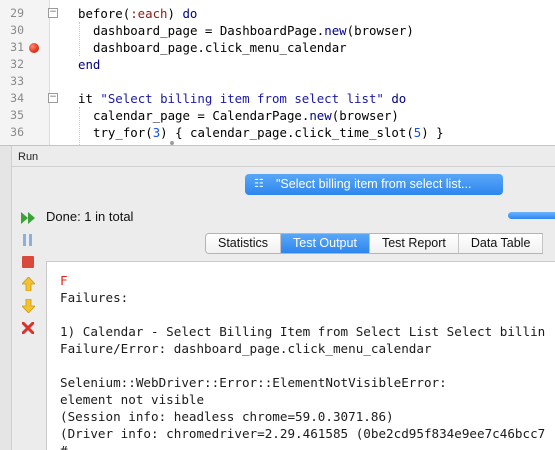 The height and width of the screenshot is (450, 555). I want to click on tab-data-table: Data Table, so click(501, 243).